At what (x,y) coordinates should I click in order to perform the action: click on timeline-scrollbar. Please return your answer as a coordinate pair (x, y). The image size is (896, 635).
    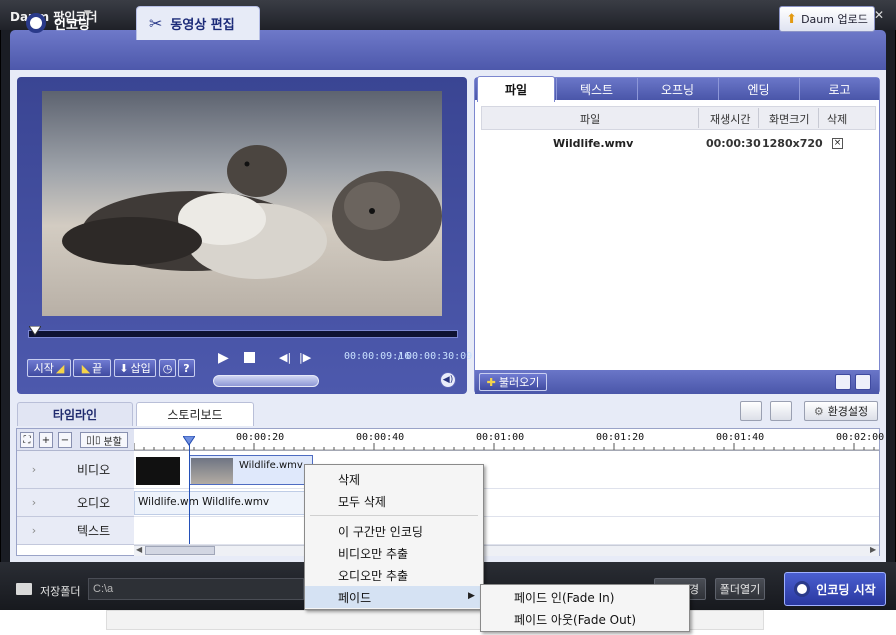
    Looking at the image, I should click on (506, 550).